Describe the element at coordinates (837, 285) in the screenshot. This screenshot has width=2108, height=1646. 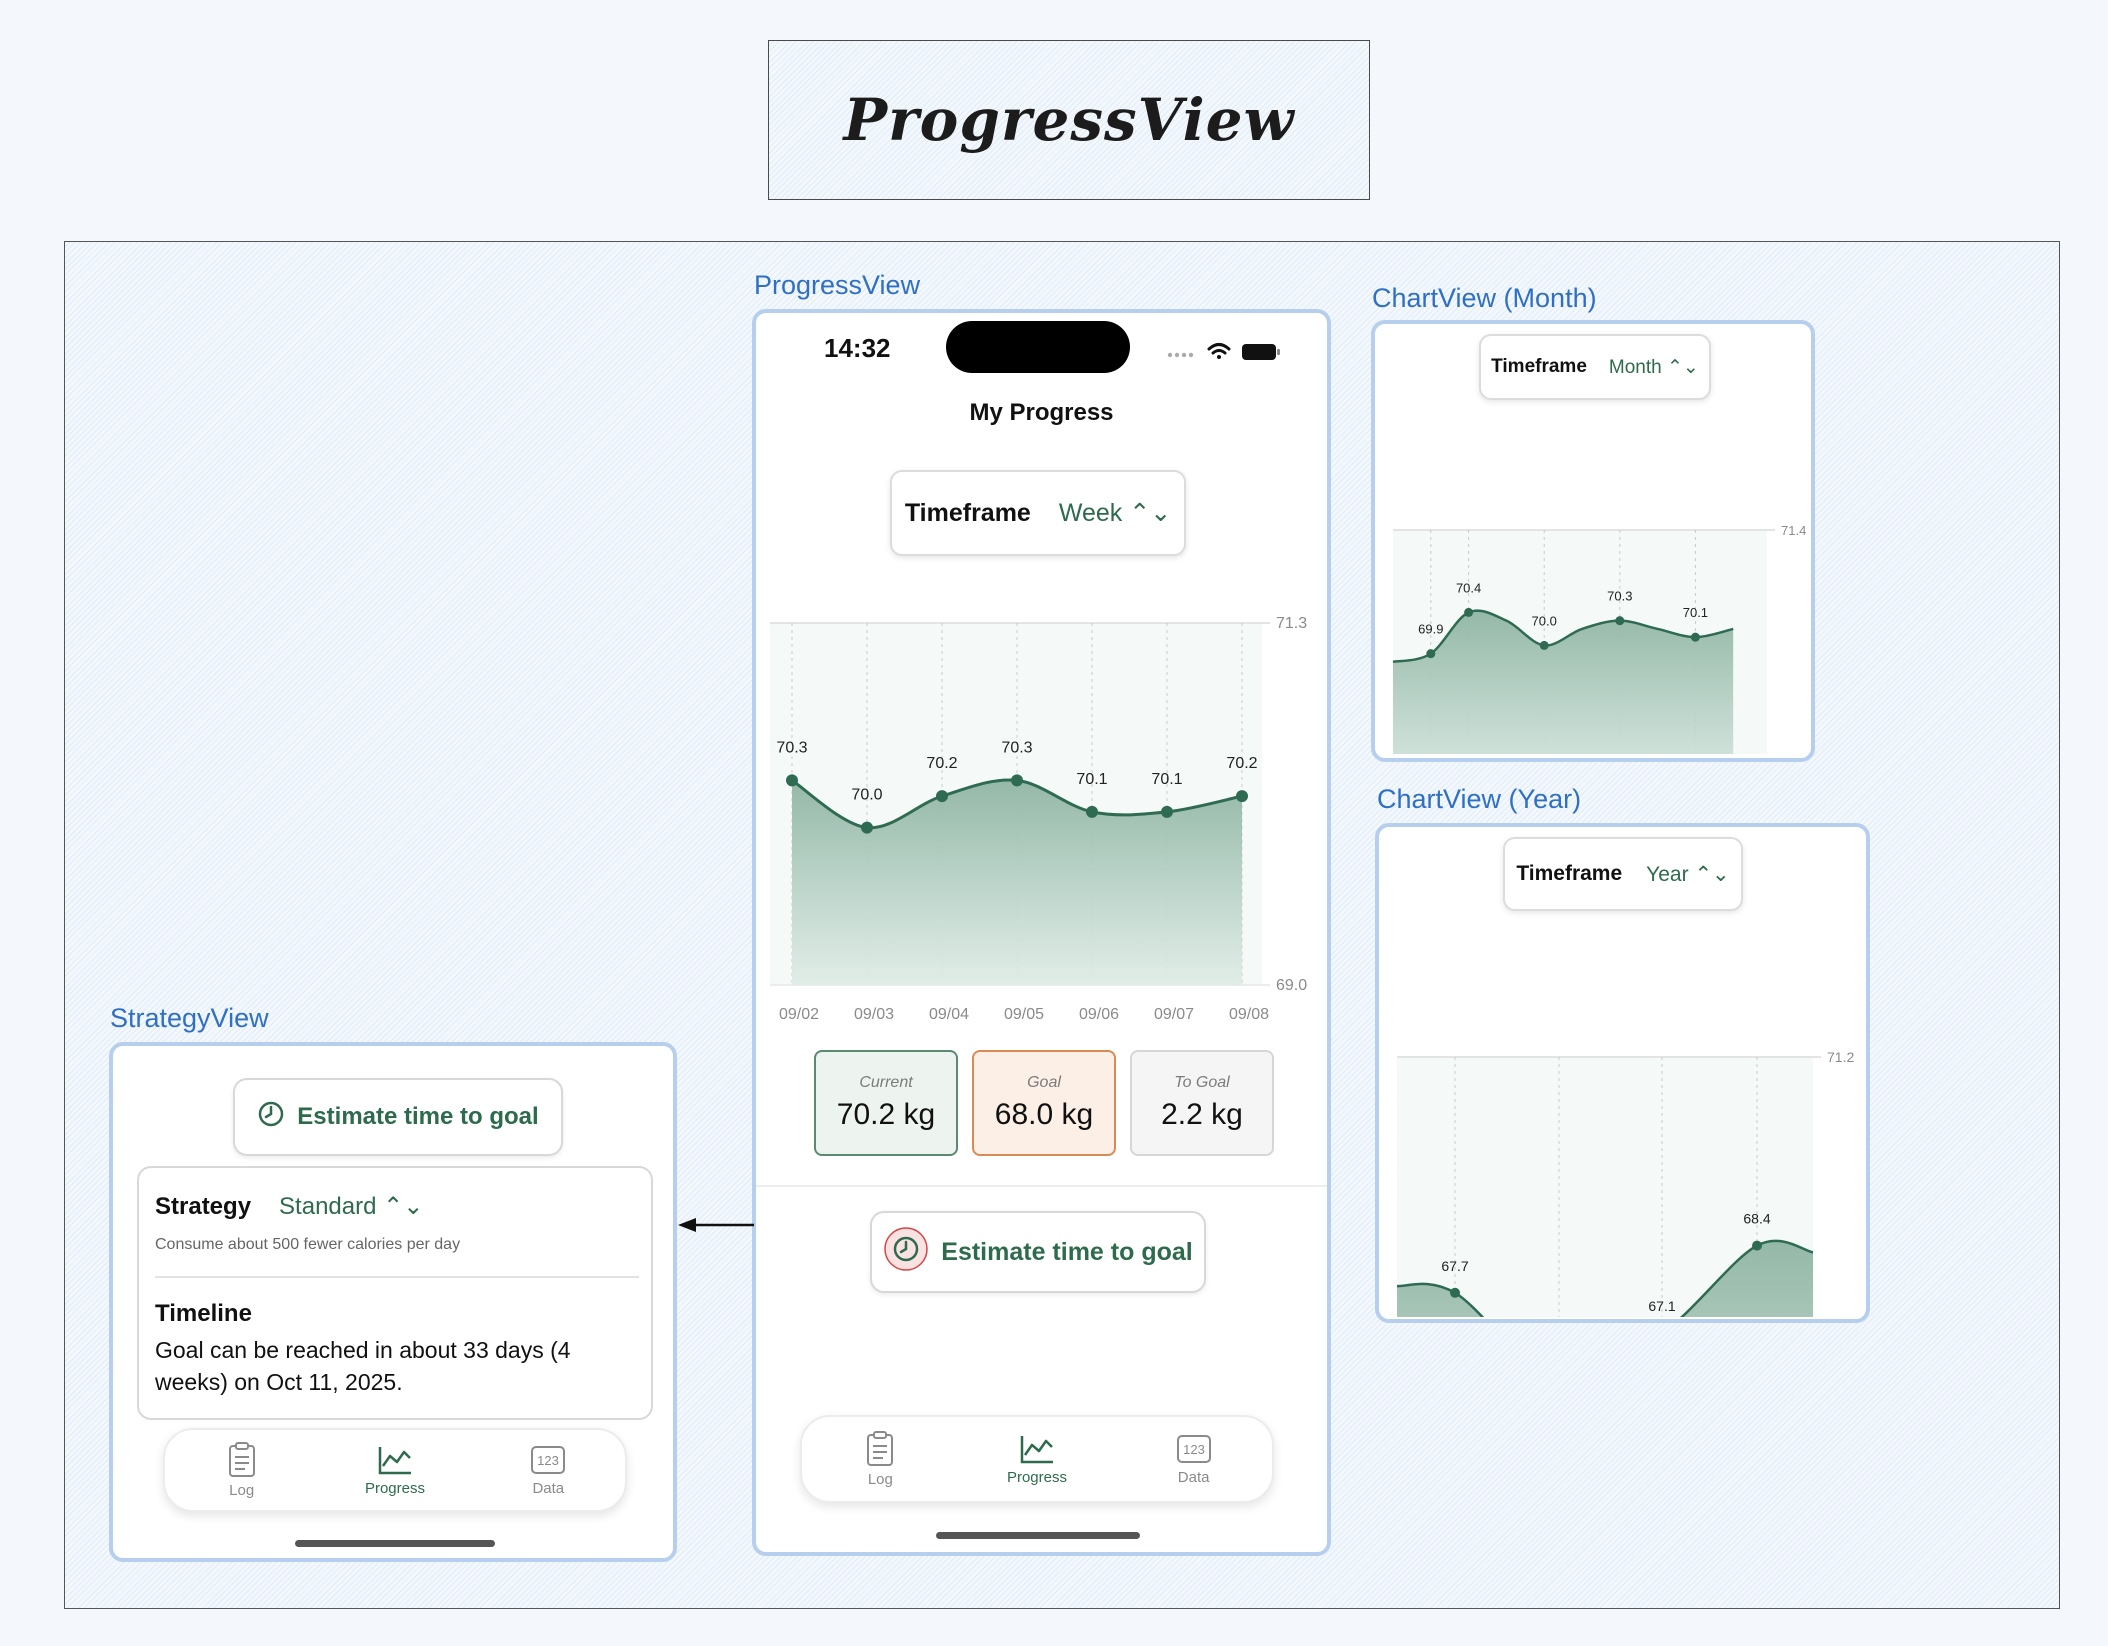
I see `frame-label-progress: ProgressView` at that location.